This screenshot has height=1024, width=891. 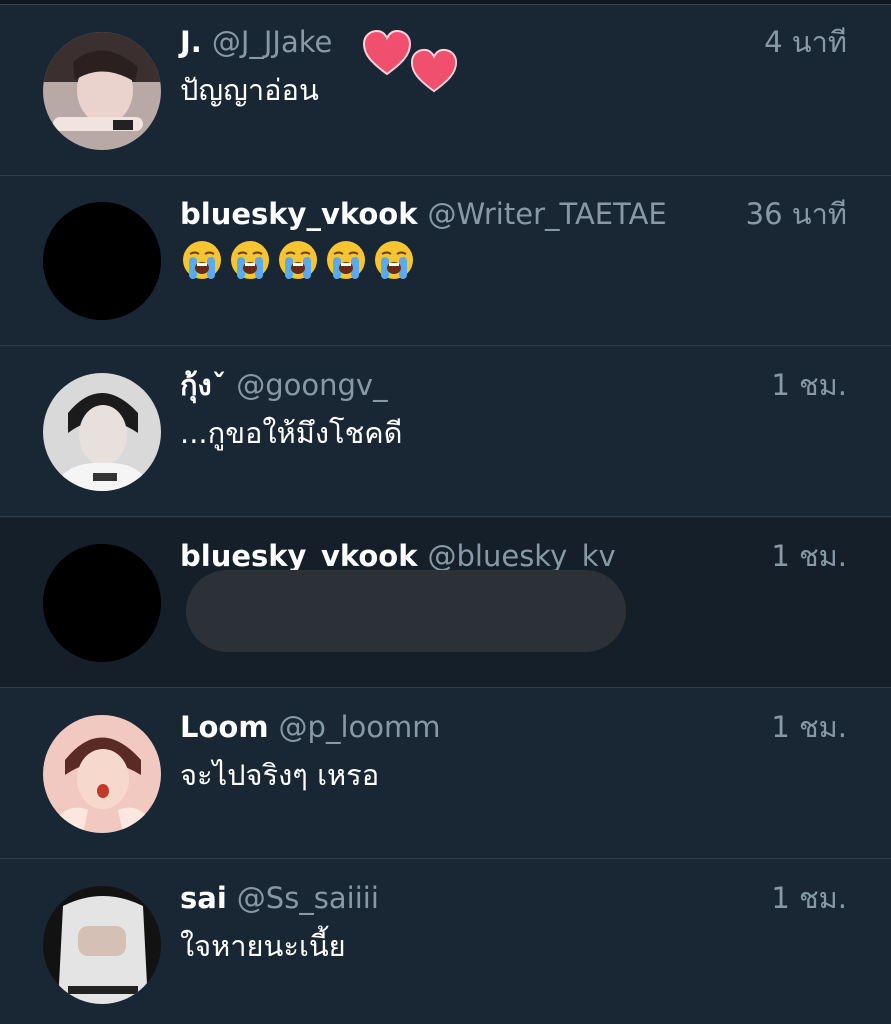 I want to click on emoji-text, so click(x=298, y=260).